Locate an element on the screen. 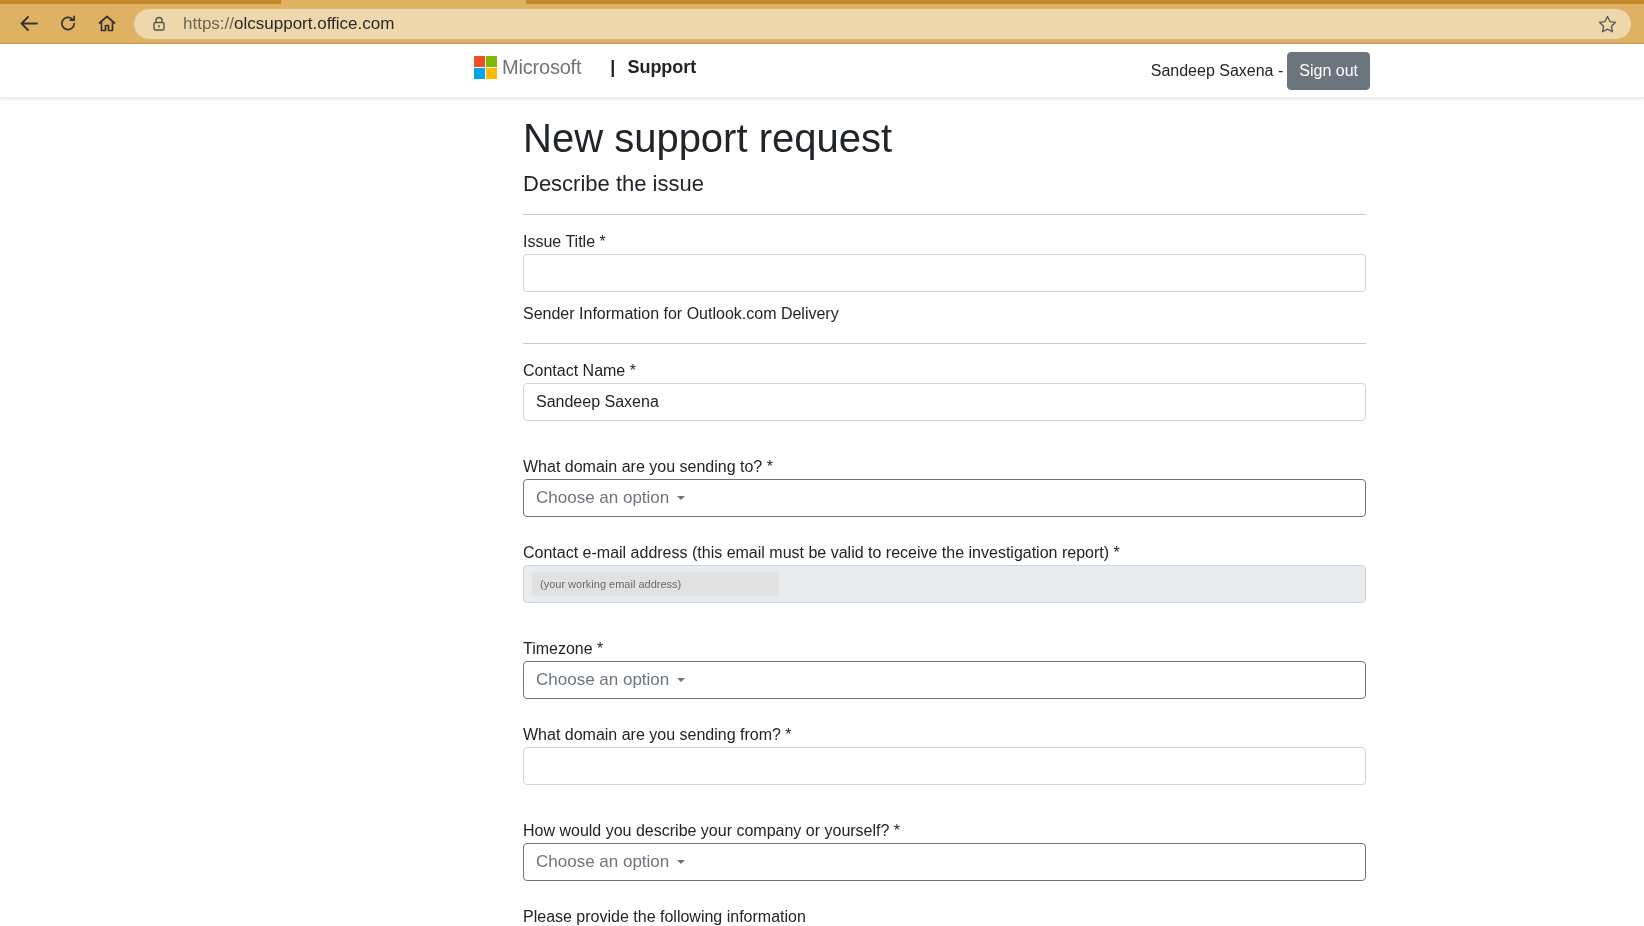 The height and width of the screenshot is (926, 1644). field-label: Contact e-mail address (this email must be valid to receive the investigation report) * is located at coordinates (822, 553).